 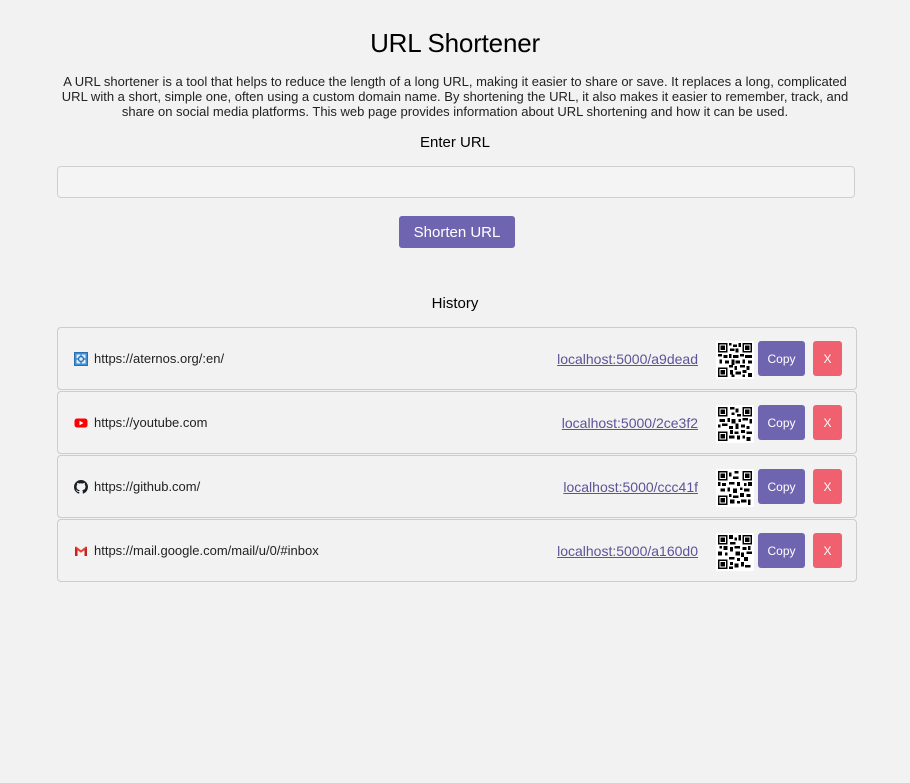 I want to click on youtube-icon, so click(x=81, y=423).